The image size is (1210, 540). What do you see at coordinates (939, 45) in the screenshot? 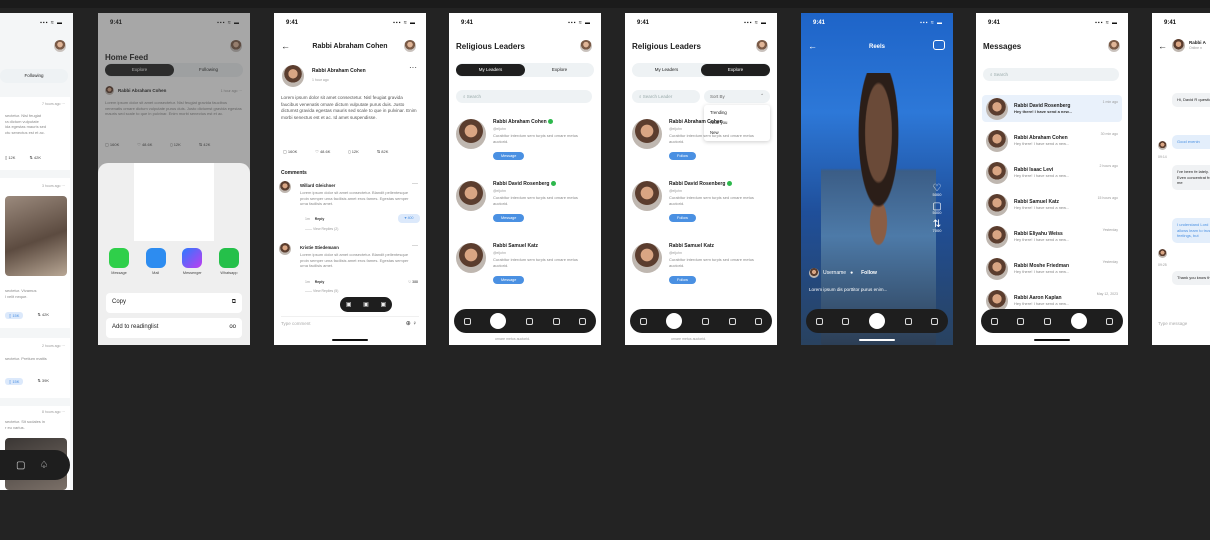
I see `camera-icon` at bounding box center [939, 45].